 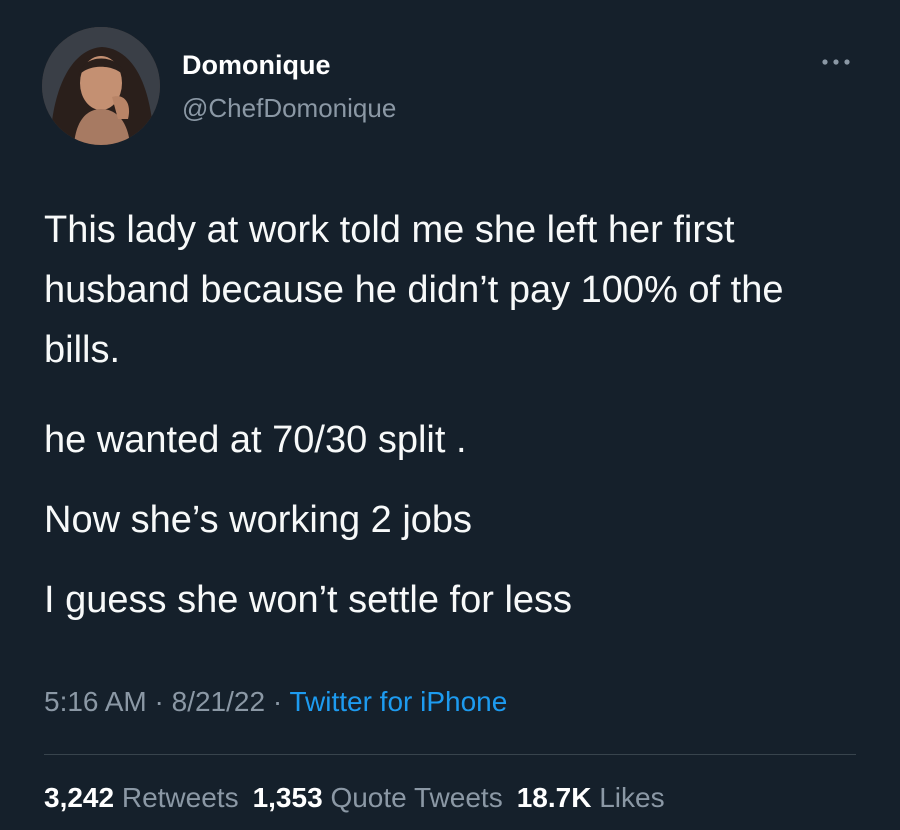 What do you see at coordinates (416, 797) in the screenshot?
I see `quote-tweets-label: Quote Tweets` at bounding box center [416, 797].